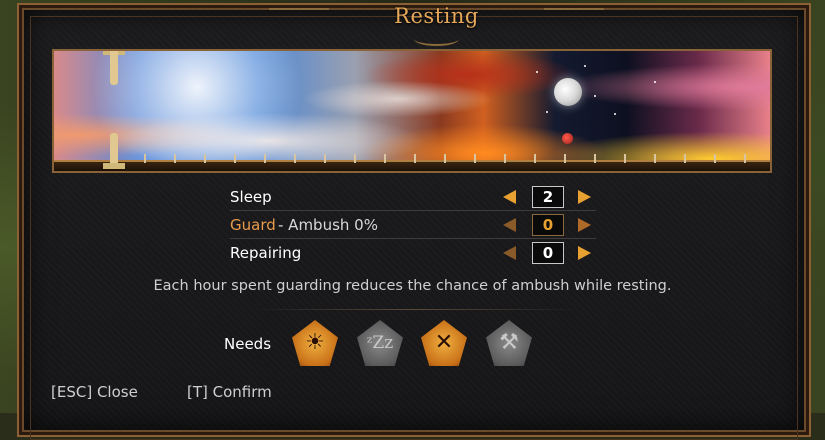 Image resolution: width=825 pixels, height=440 pixels. I want to click on time-marker-cap-bottom, so click(114, 166).